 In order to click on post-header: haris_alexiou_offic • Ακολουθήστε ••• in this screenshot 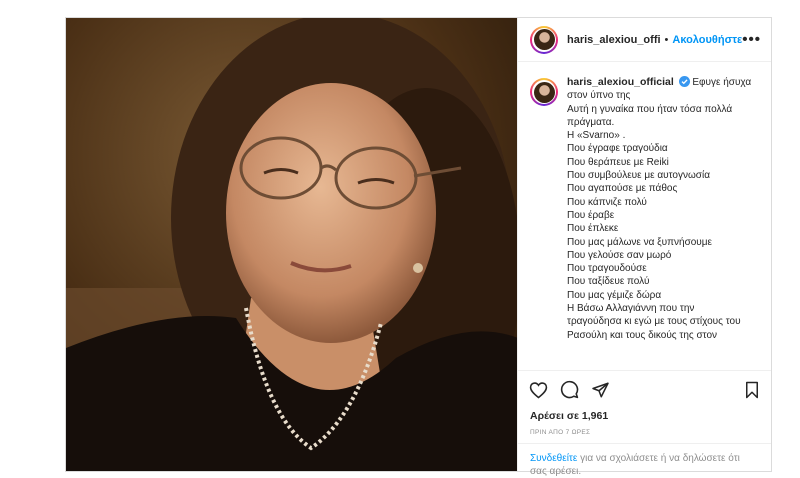, I will do `click(644, 40)`.